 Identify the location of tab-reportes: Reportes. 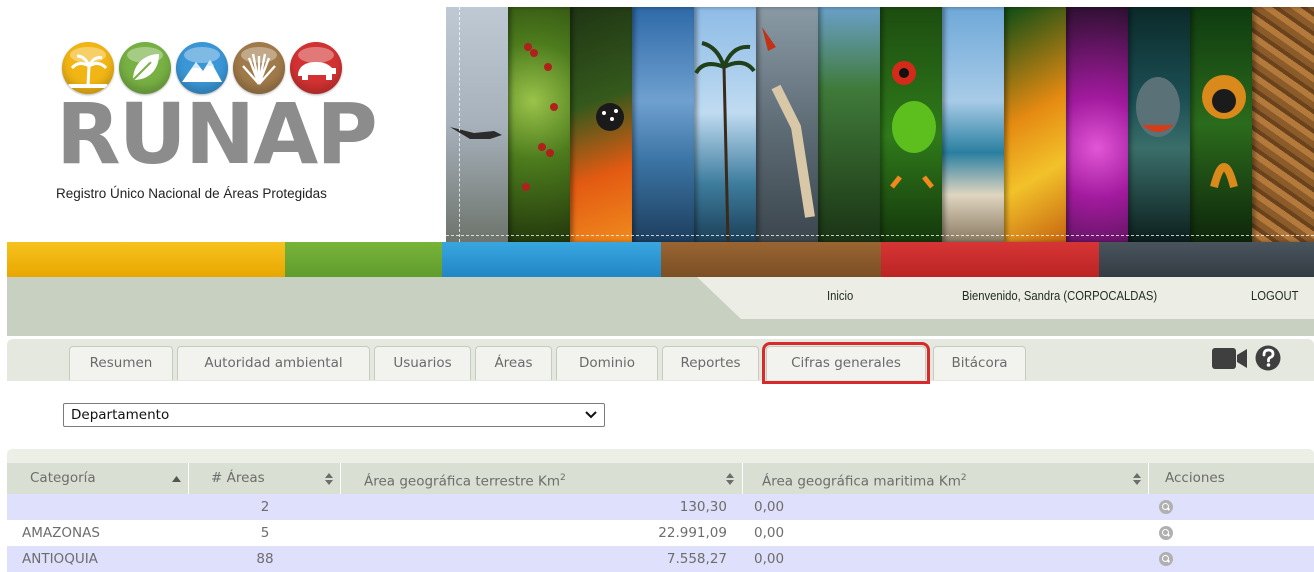
(710, 363).